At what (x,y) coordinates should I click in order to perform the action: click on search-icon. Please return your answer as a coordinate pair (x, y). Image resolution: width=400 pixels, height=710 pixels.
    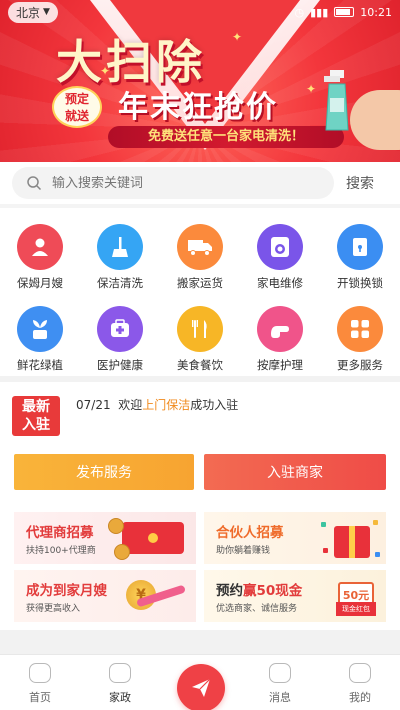
    Looking at the image, I should click on (34, 183).